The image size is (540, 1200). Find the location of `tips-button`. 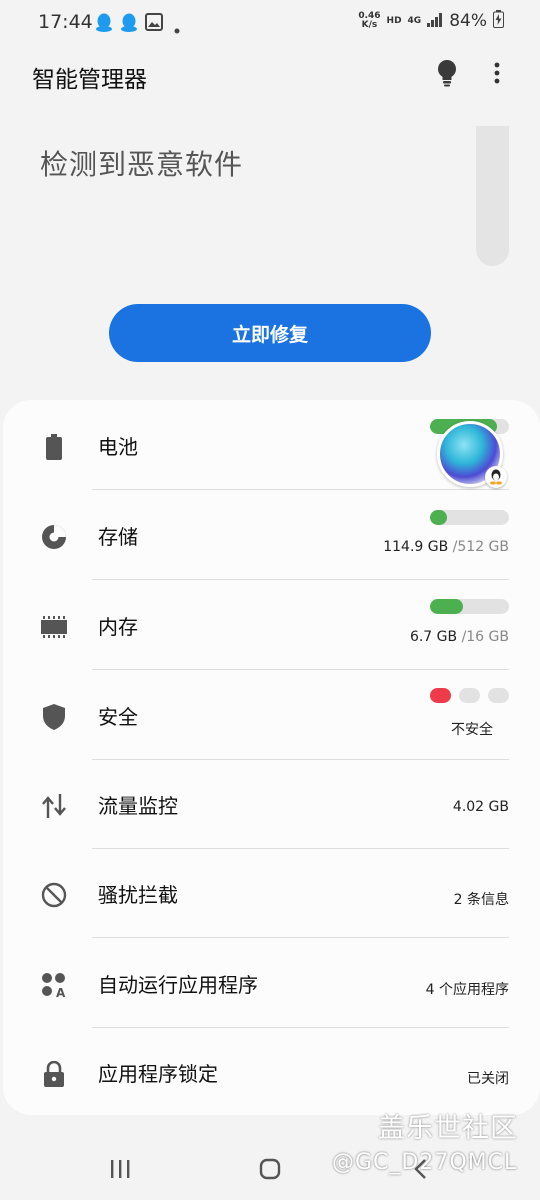

tips-button is located at coordinates (447, 75).